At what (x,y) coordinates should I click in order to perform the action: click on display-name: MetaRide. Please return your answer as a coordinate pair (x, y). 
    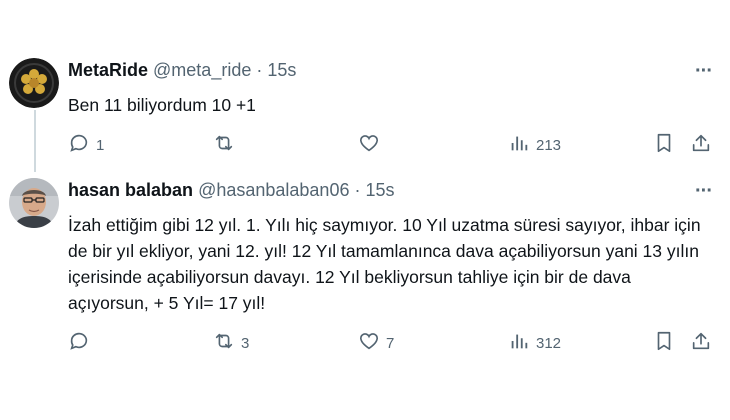
    Looking at the image, I should click on (108, 70).